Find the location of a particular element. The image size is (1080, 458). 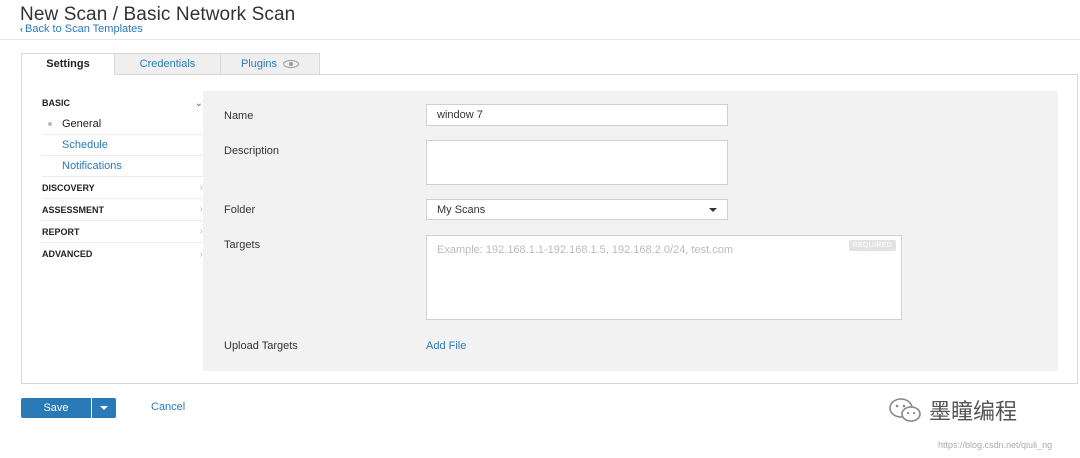

sidebar-section-assessment: ASSESSMENT › is located at coordinates (123, 210).